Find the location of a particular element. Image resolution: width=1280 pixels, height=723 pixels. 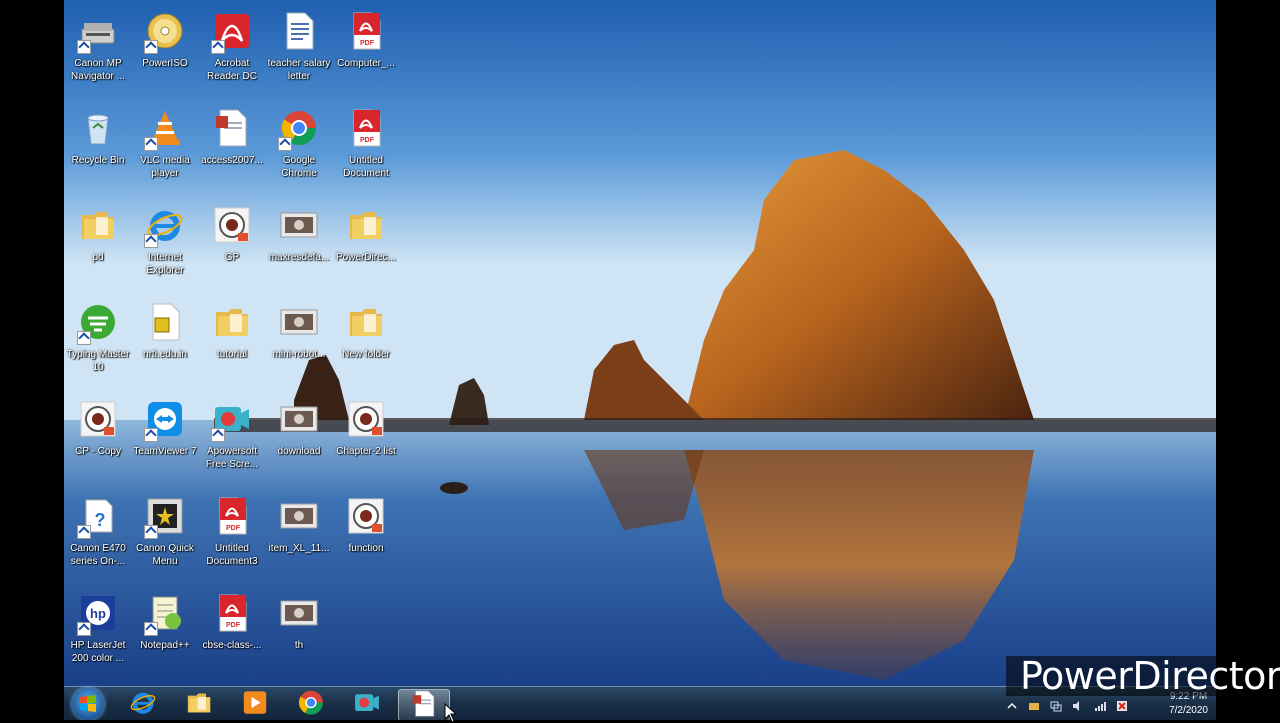

desktop-icon-item: pd is located at coordinates (98, 242).